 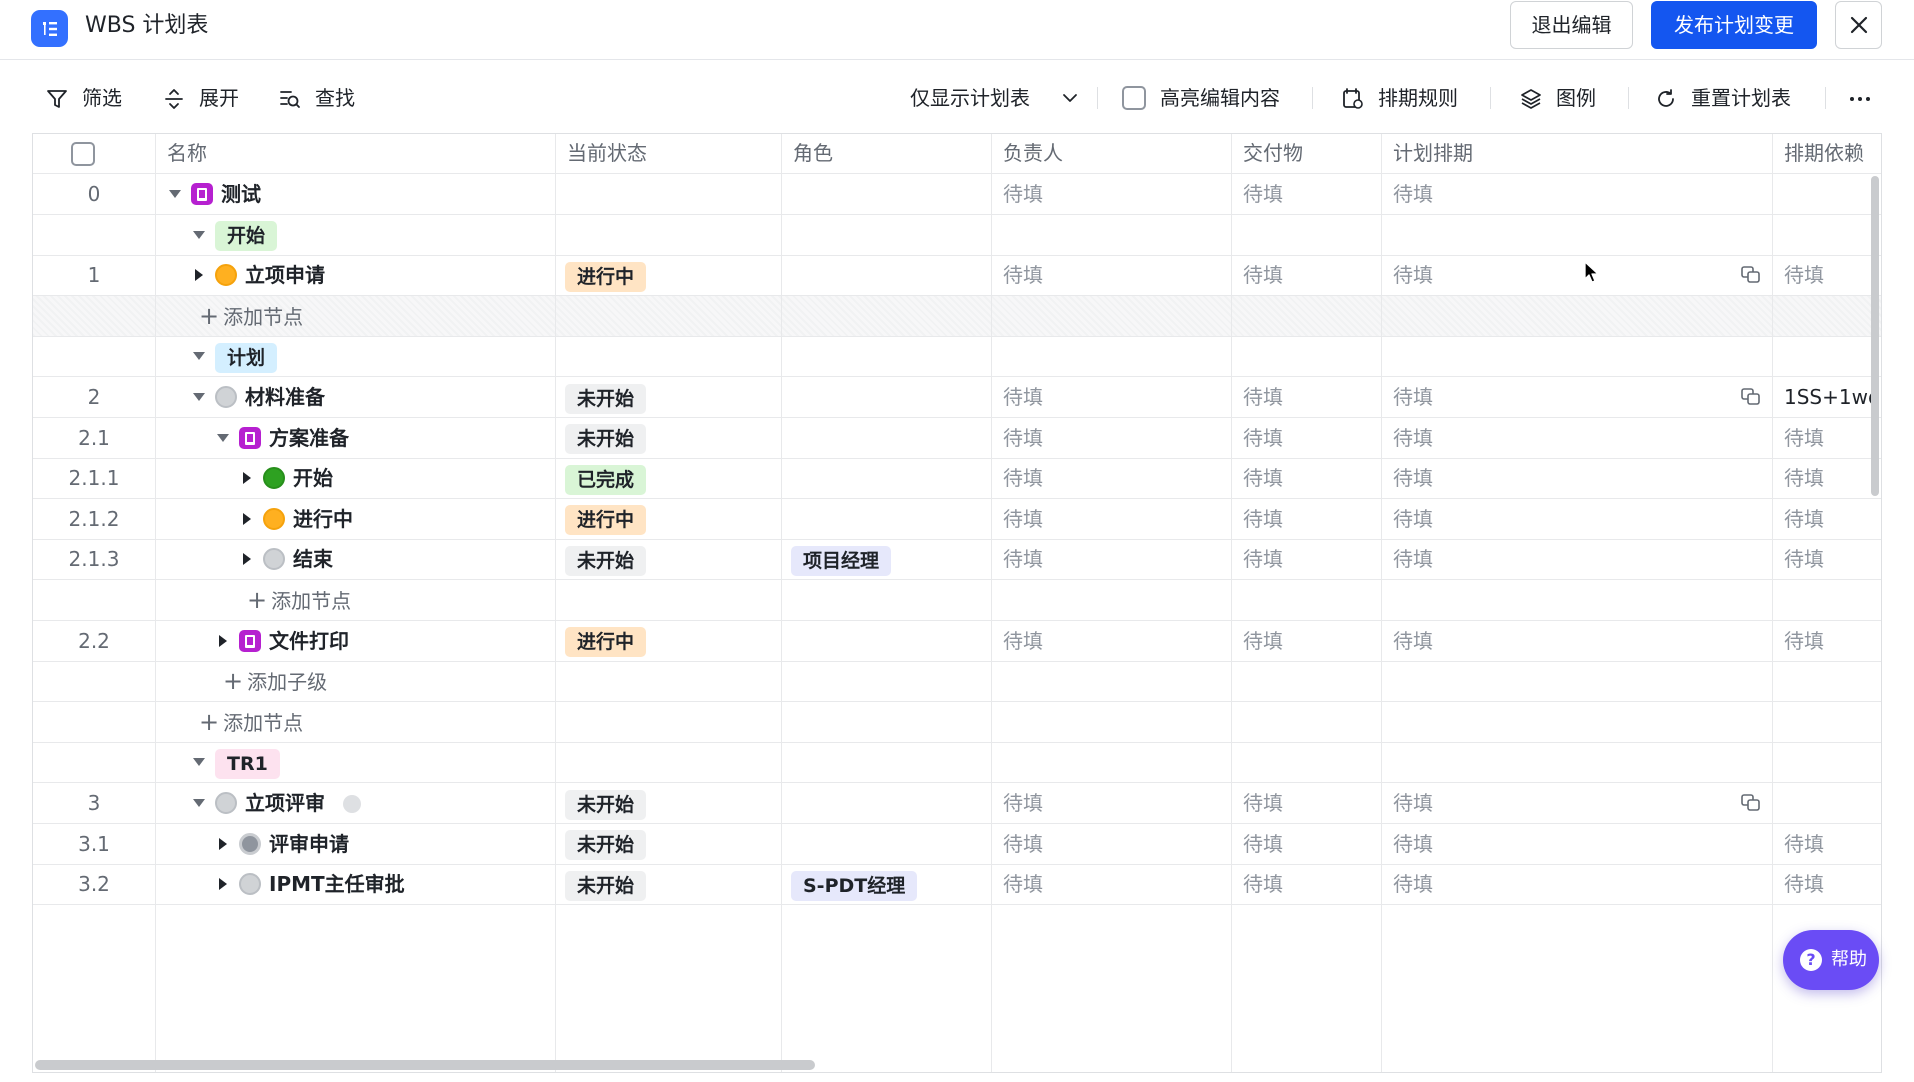 I want to click on role-cell: S-PDT经理, so click(x=854, y=884).